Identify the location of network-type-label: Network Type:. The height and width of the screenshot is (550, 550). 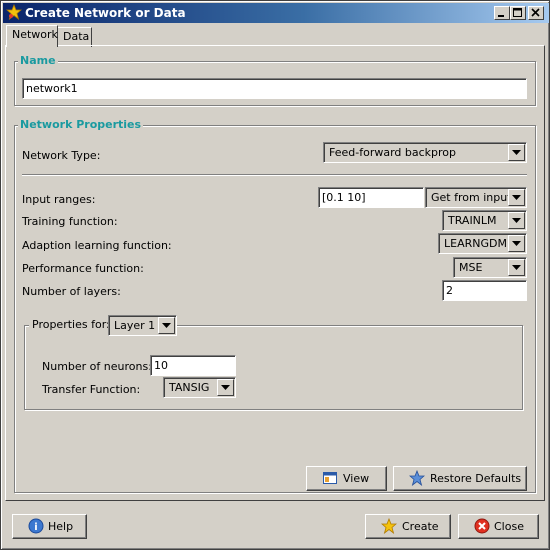
(61, 155).